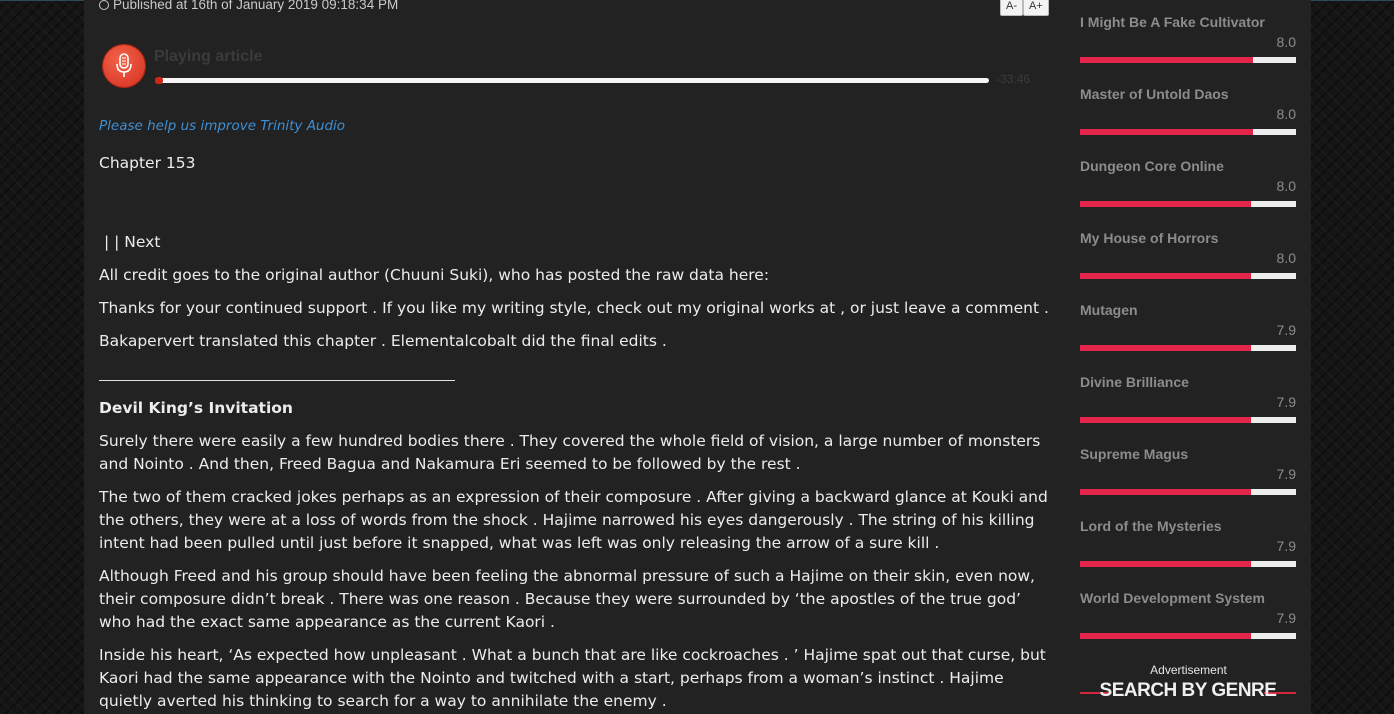  What do you see at coordinates (1011, 8) in the screenshot?
I see `font-decrease-button: A-` at bounding box center [1011, 8].